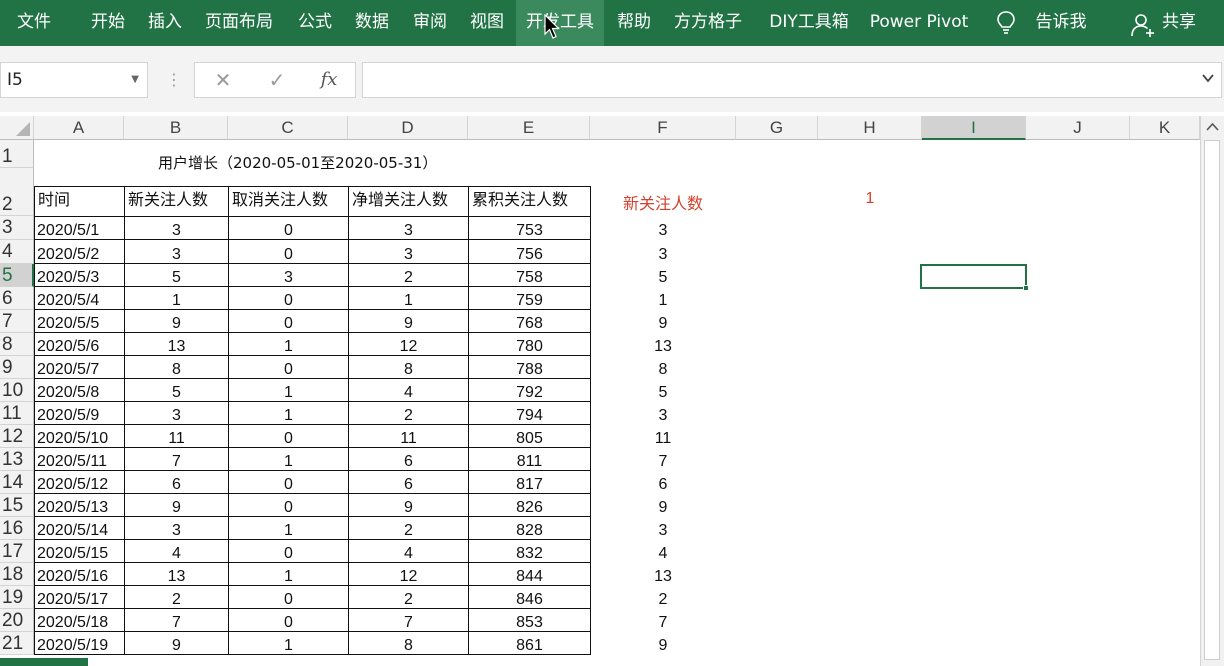  I want to click on table-cell: 2020/5/1, so click(79, 227).